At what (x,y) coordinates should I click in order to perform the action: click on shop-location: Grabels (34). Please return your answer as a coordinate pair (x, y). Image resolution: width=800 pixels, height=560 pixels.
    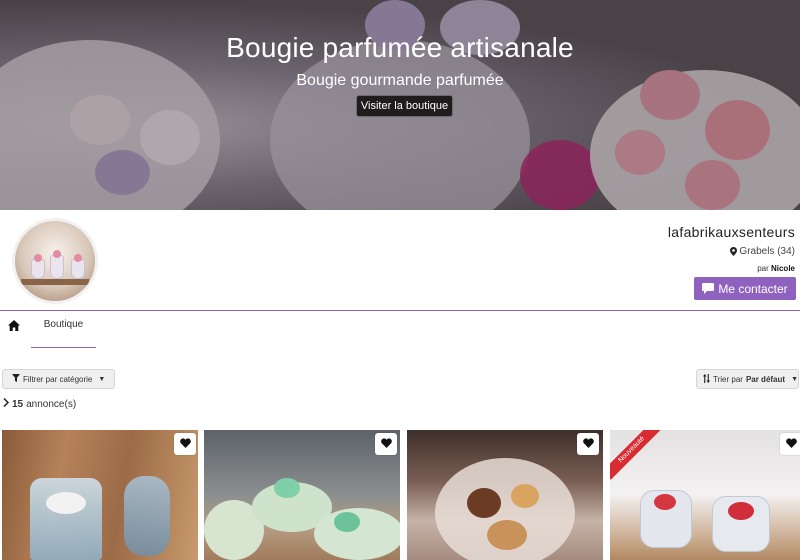
    Looking at the image, I should click on (762, 251).